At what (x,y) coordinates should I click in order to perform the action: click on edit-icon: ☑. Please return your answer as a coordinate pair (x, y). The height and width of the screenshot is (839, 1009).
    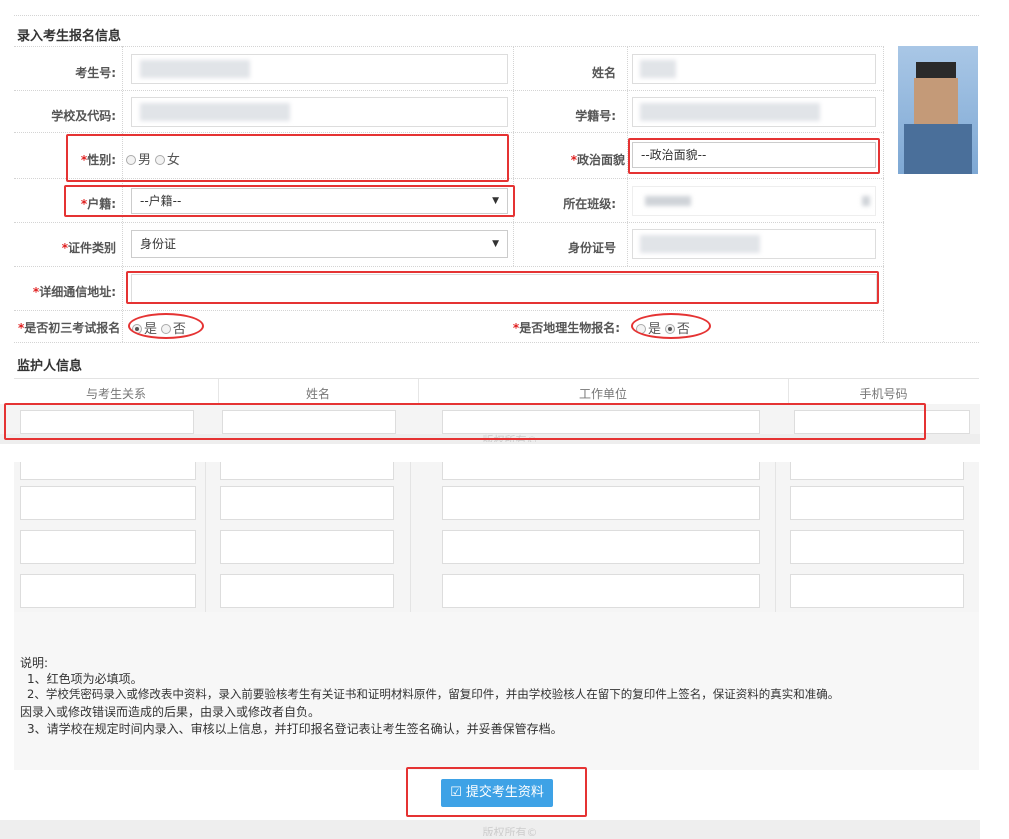
    Looking at the image, I should click on (458, 792).